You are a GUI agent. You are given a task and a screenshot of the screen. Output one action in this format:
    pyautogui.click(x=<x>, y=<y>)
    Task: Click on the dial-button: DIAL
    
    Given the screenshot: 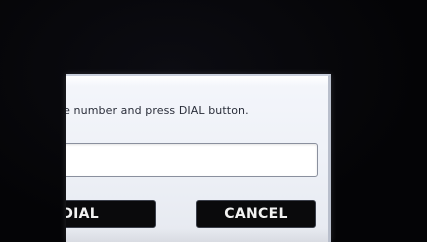 What is the action you would take?
    pyautogui.click(x=111, y=214)
    